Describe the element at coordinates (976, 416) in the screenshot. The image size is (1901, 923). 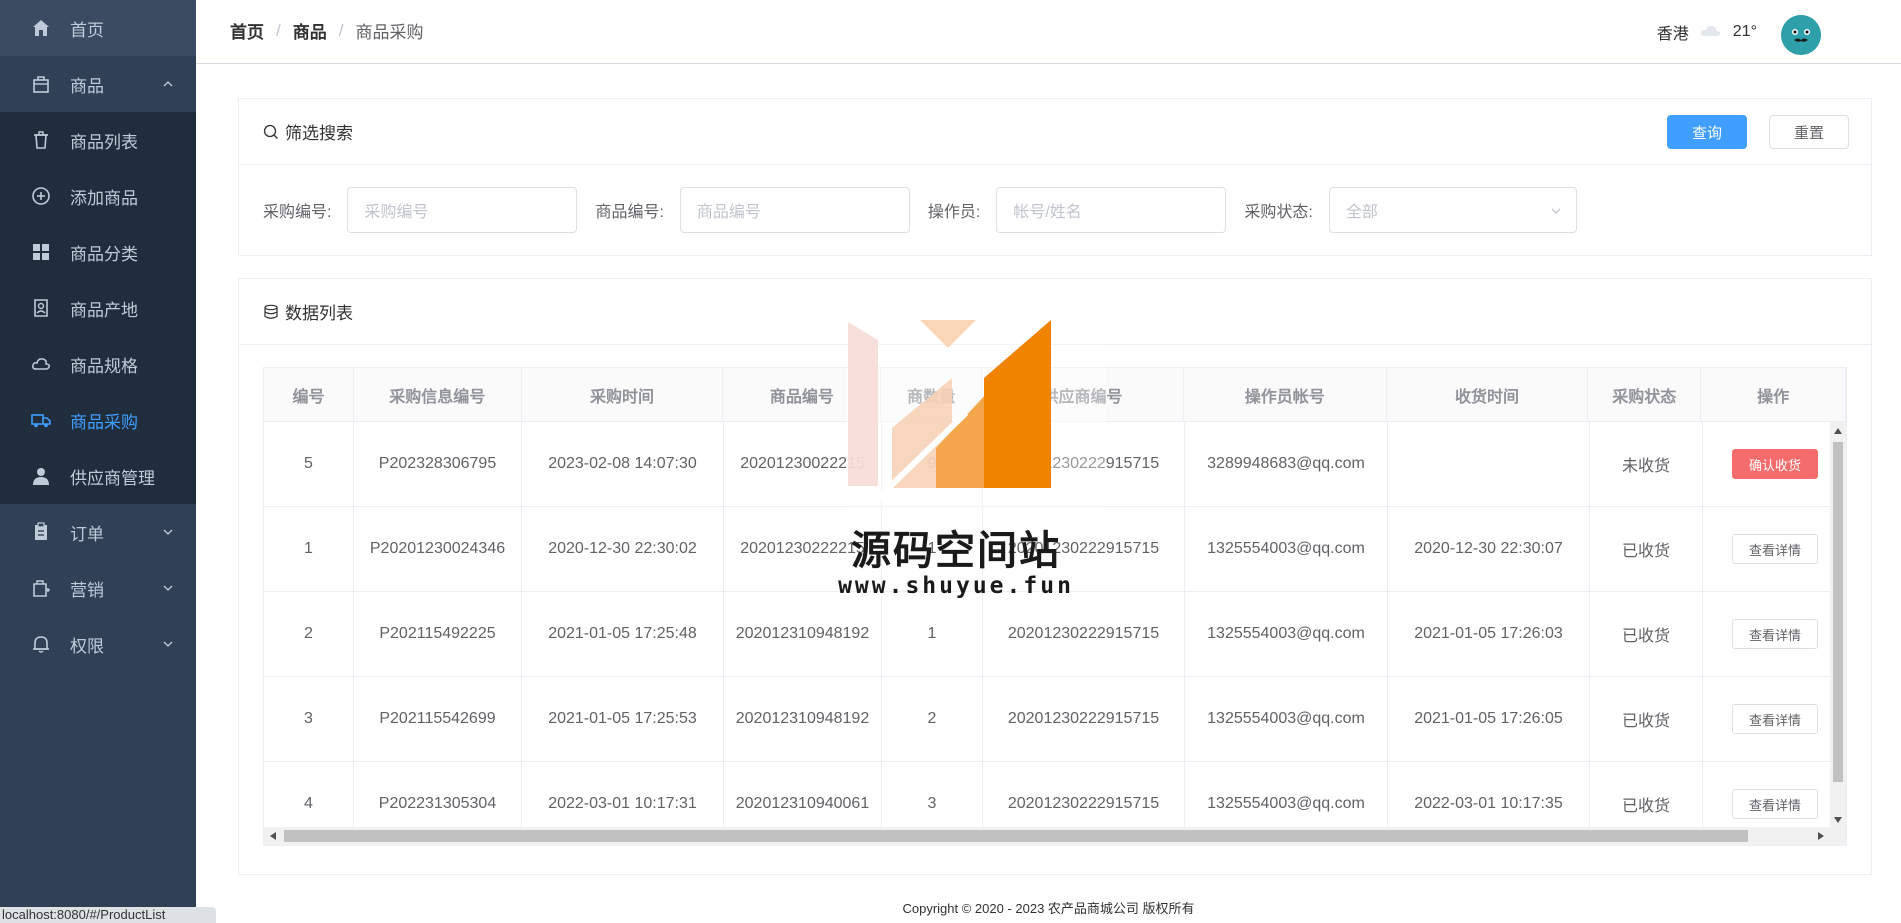
I see `watermark-logo` at that location.